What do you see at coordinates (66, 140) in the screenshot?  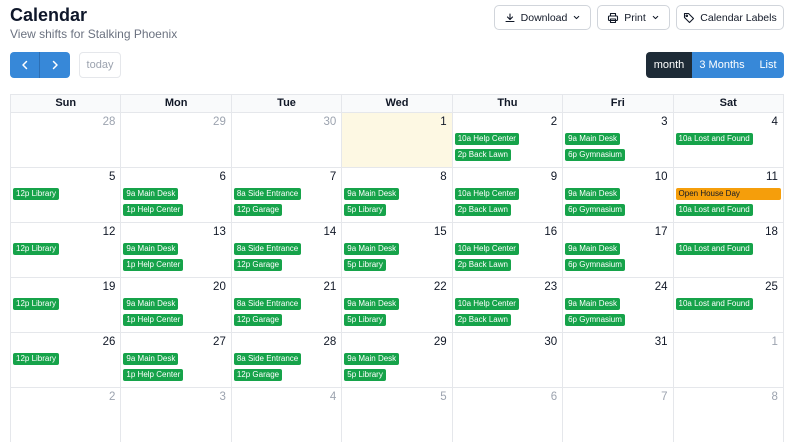 I see `day-cell: 28` at bounding box center [66, 140].